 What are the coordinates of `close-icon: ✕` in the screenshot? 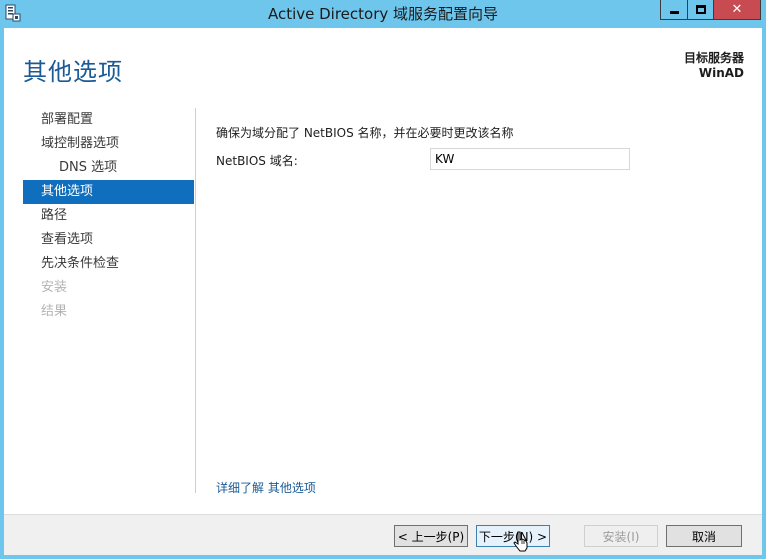 It's located at (737, 9).